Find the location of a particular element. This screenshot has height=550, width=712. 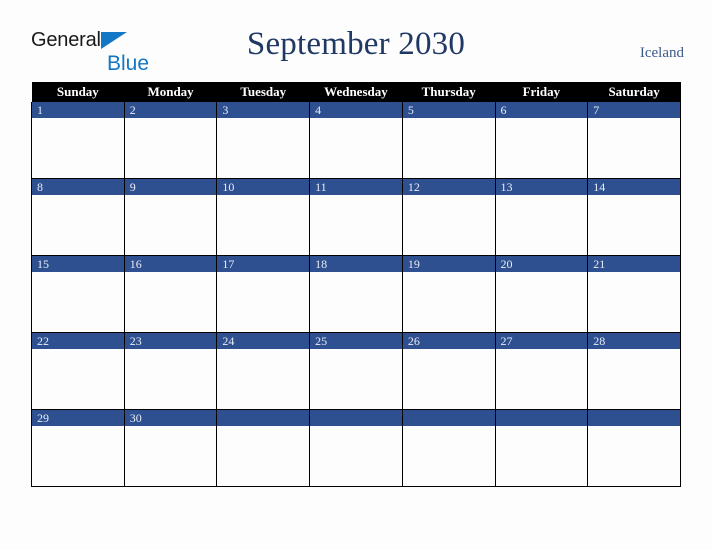

day-cell-inner: 15 is located at coordinates (78, 294).